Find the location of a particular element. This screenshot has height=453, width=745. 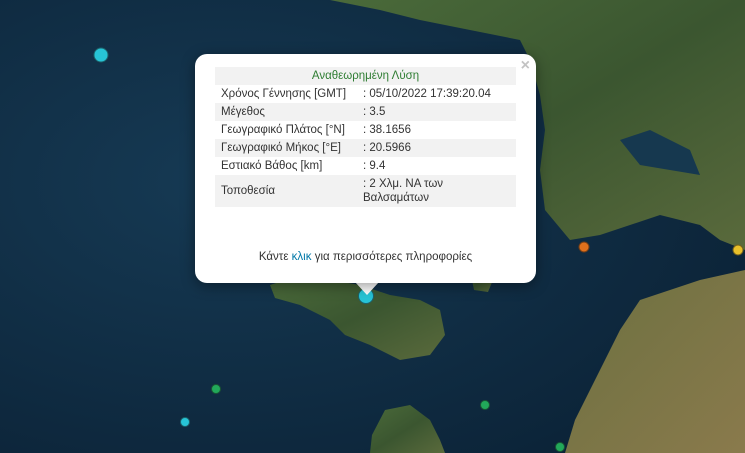

origin-time-value: : 05/10/2022 17:39:20.04 is located at coordinates (427, 94).